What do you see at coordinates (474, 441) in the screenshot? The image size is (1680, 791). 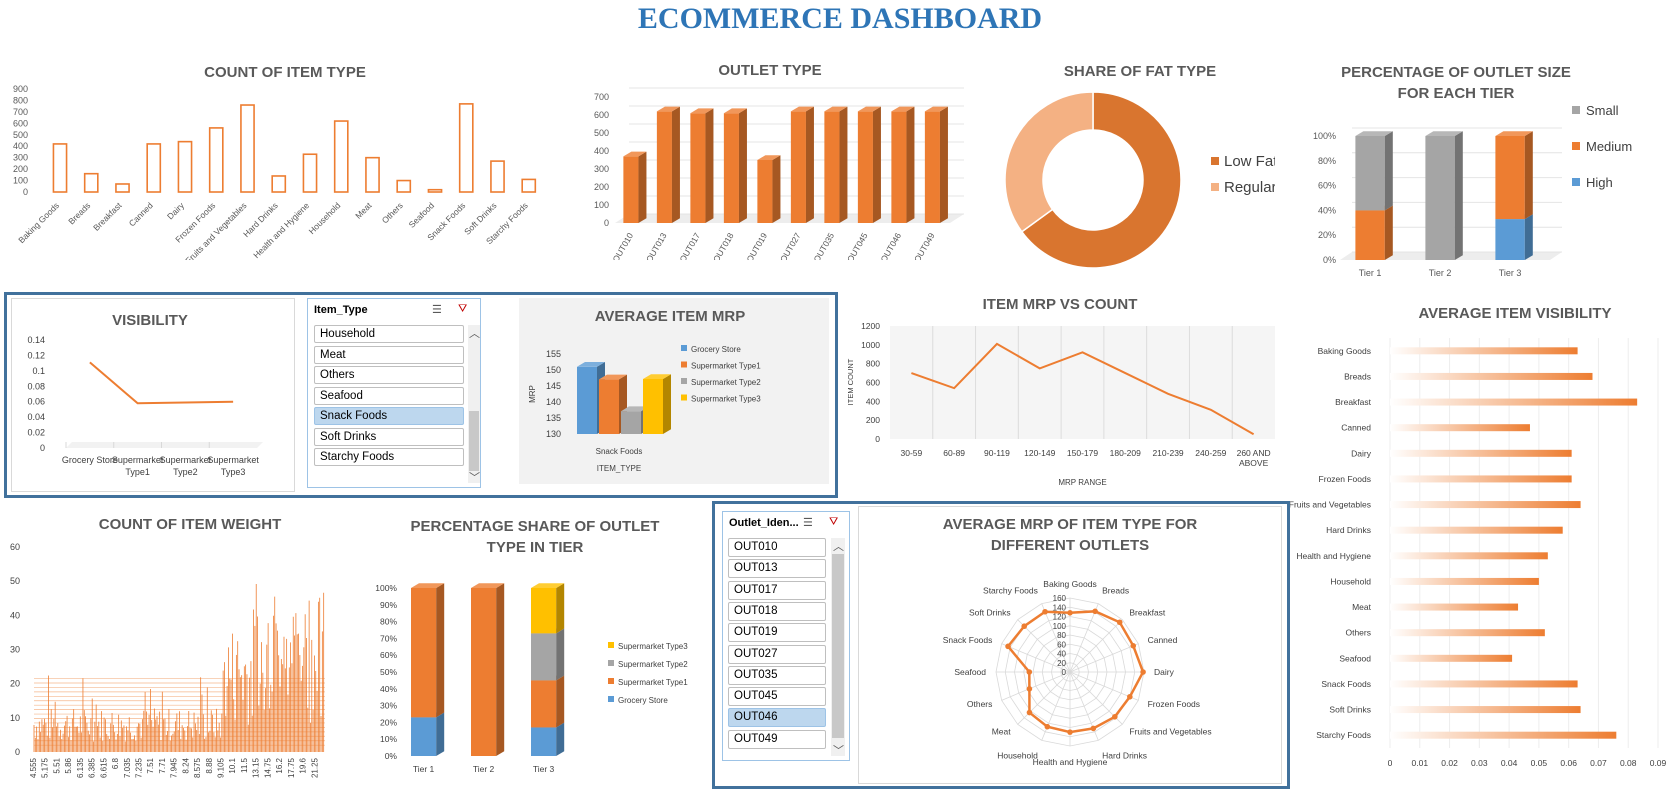 I see `item-type-slicer-scroll-thumb` at bounding box center [474, 441].